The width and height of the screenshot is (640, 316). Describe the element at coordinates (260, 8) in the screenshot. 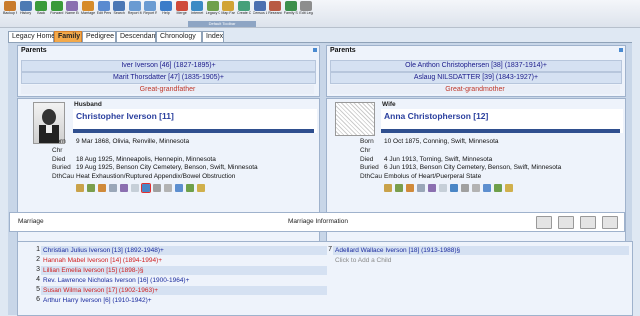

I see `toolbar-button: Census List` at that location.